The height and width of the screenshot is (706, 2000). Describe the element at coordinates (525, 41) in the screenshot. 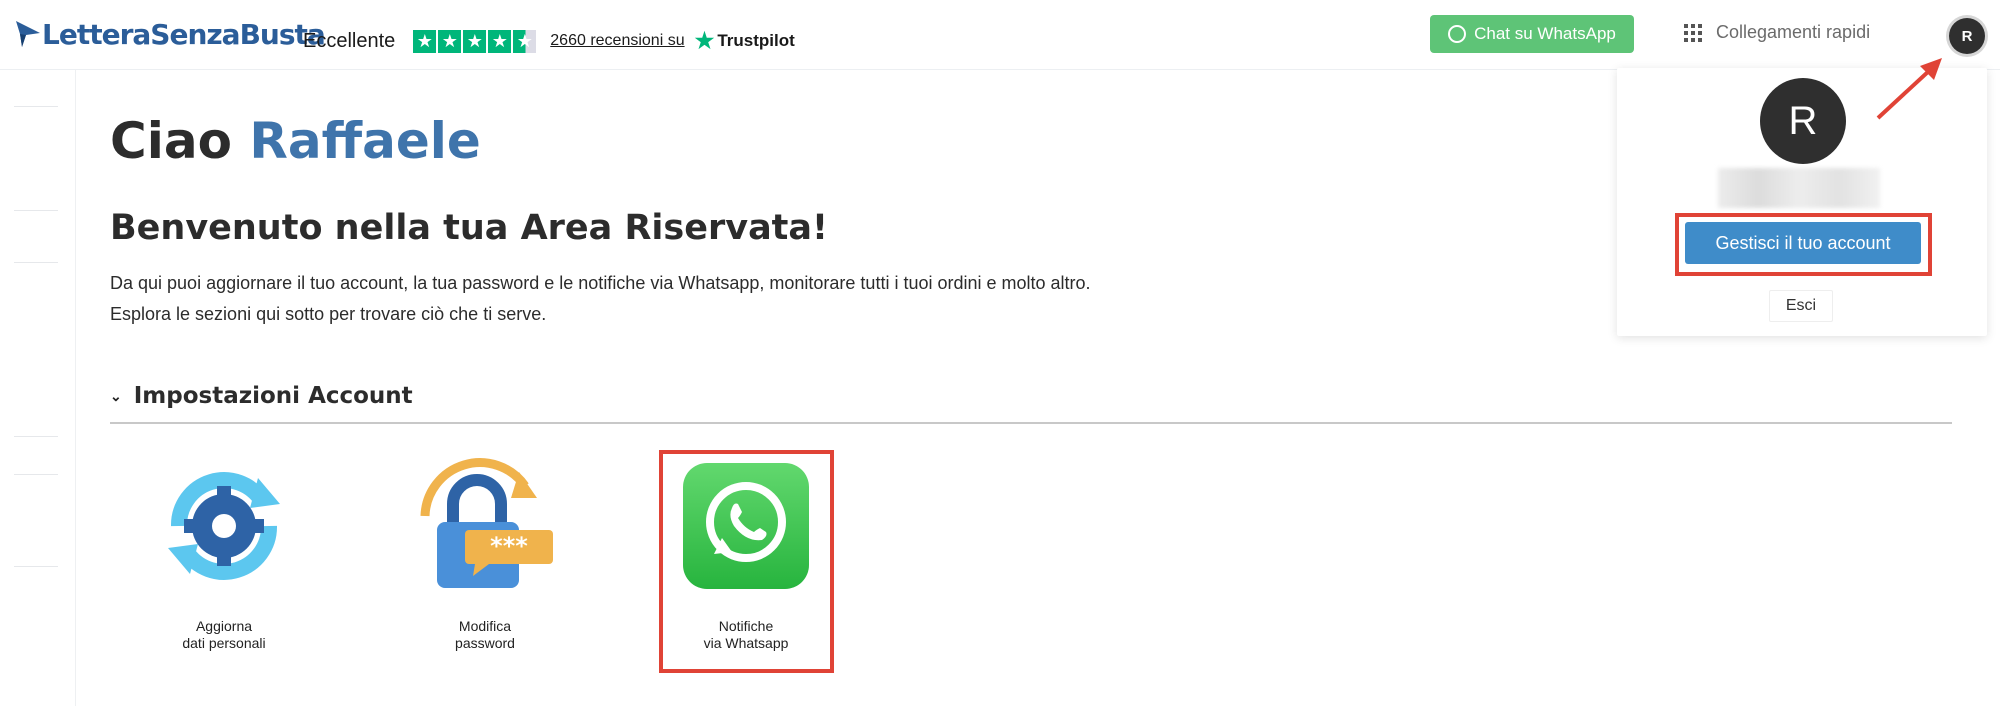

I see `half-star-icon: ★` at that location.